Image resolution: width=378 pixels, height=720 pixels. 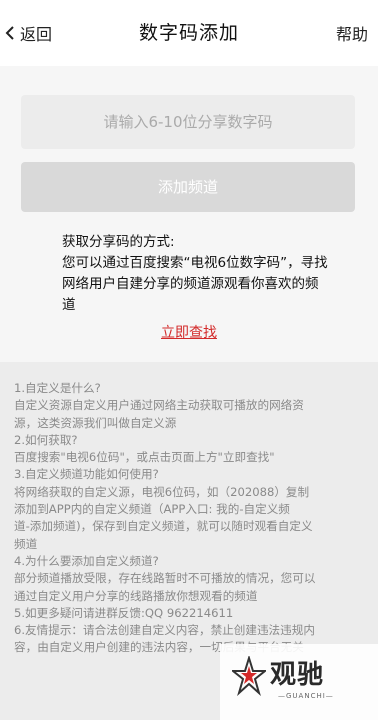 What do you see at coordinates (165, 578) in the screenshot?
I see `faq-line: 部分频道播放受限，存在线路暂时不可播放的情况，您可以` at bounding box center [165, 578].